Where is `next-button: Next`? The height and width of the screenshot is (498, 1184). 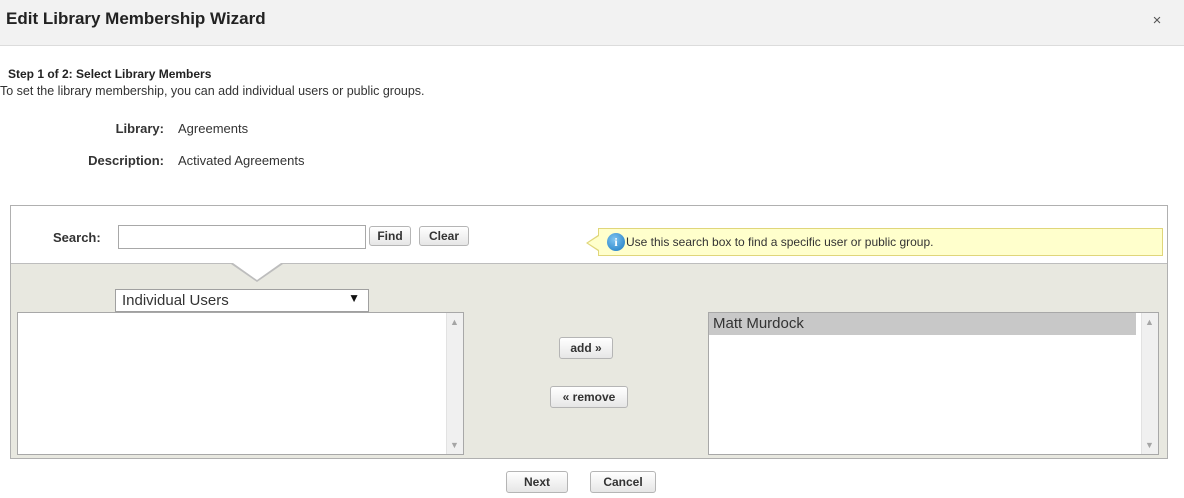 next-button: Next is located at coordinates (537, 482).